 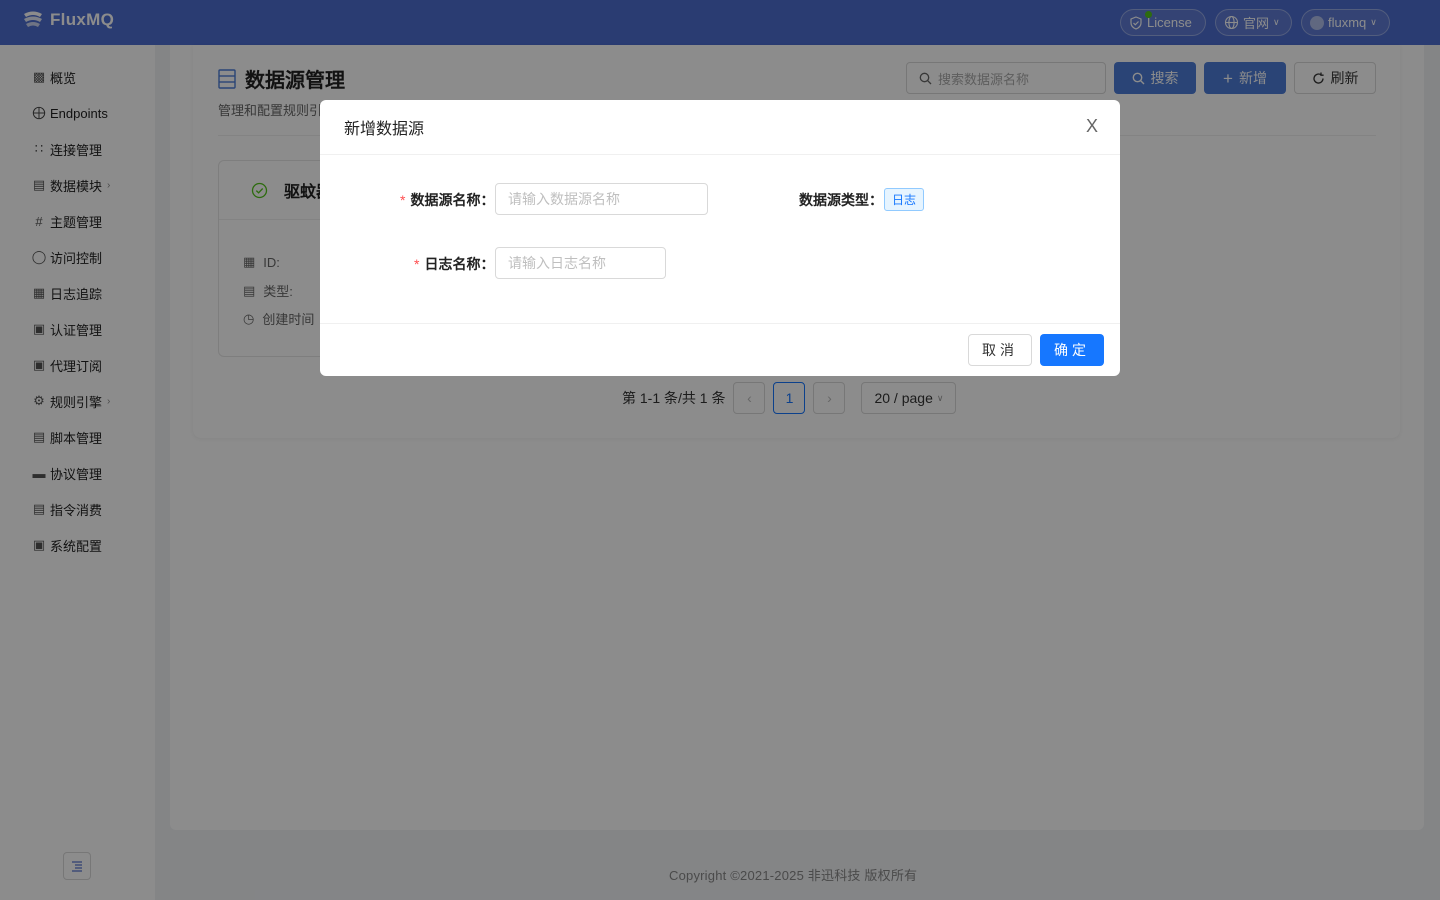 I want to click on log-name-input: 请输入日志名称, so click(x=580, y=263).